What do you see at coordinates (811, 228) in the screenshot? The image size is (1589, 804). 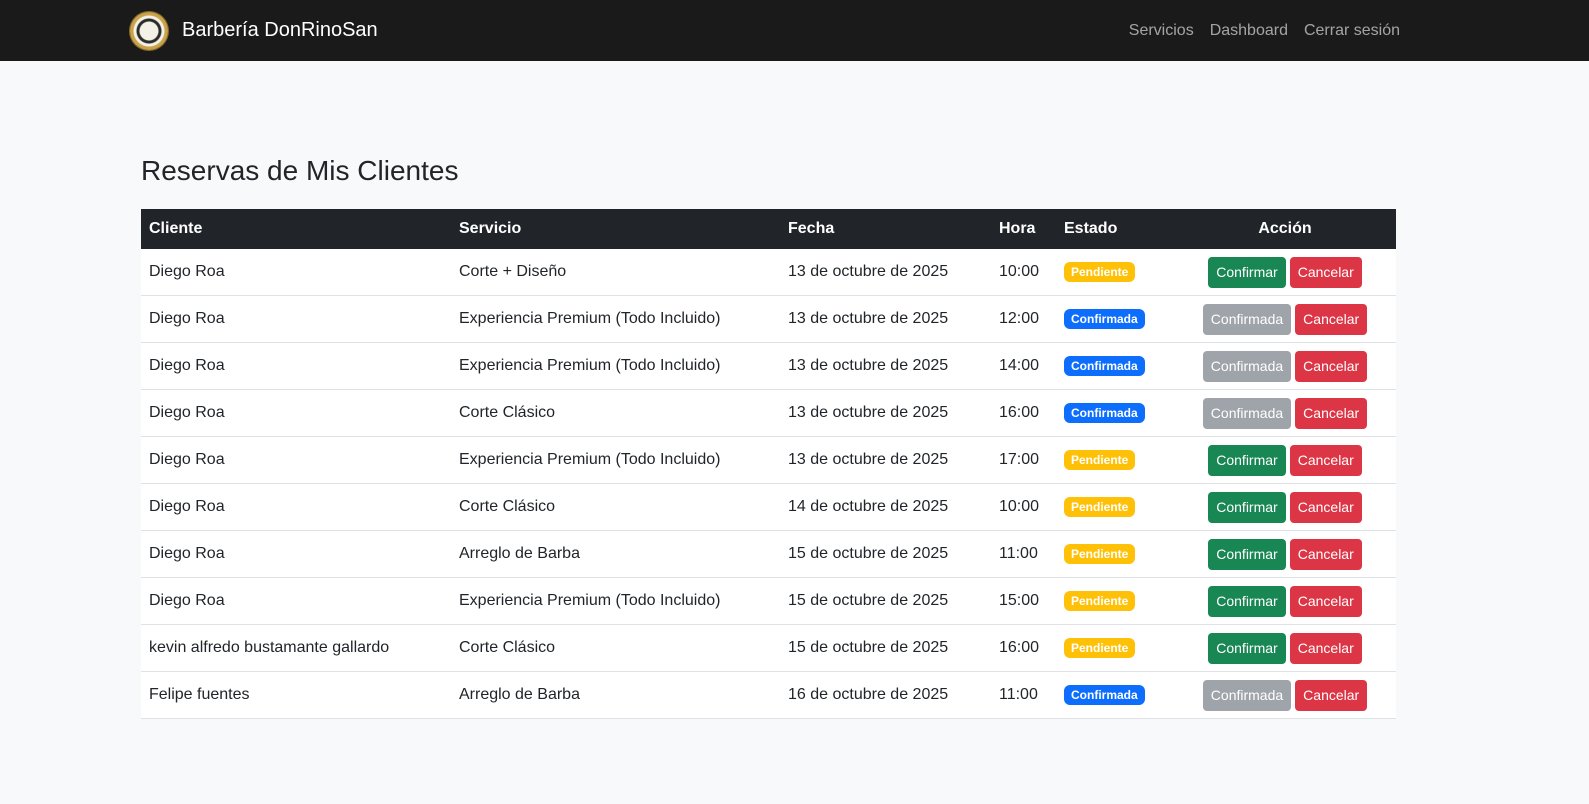 I see `column-header-fecha: Fecha` at bounding box center [811, 228].